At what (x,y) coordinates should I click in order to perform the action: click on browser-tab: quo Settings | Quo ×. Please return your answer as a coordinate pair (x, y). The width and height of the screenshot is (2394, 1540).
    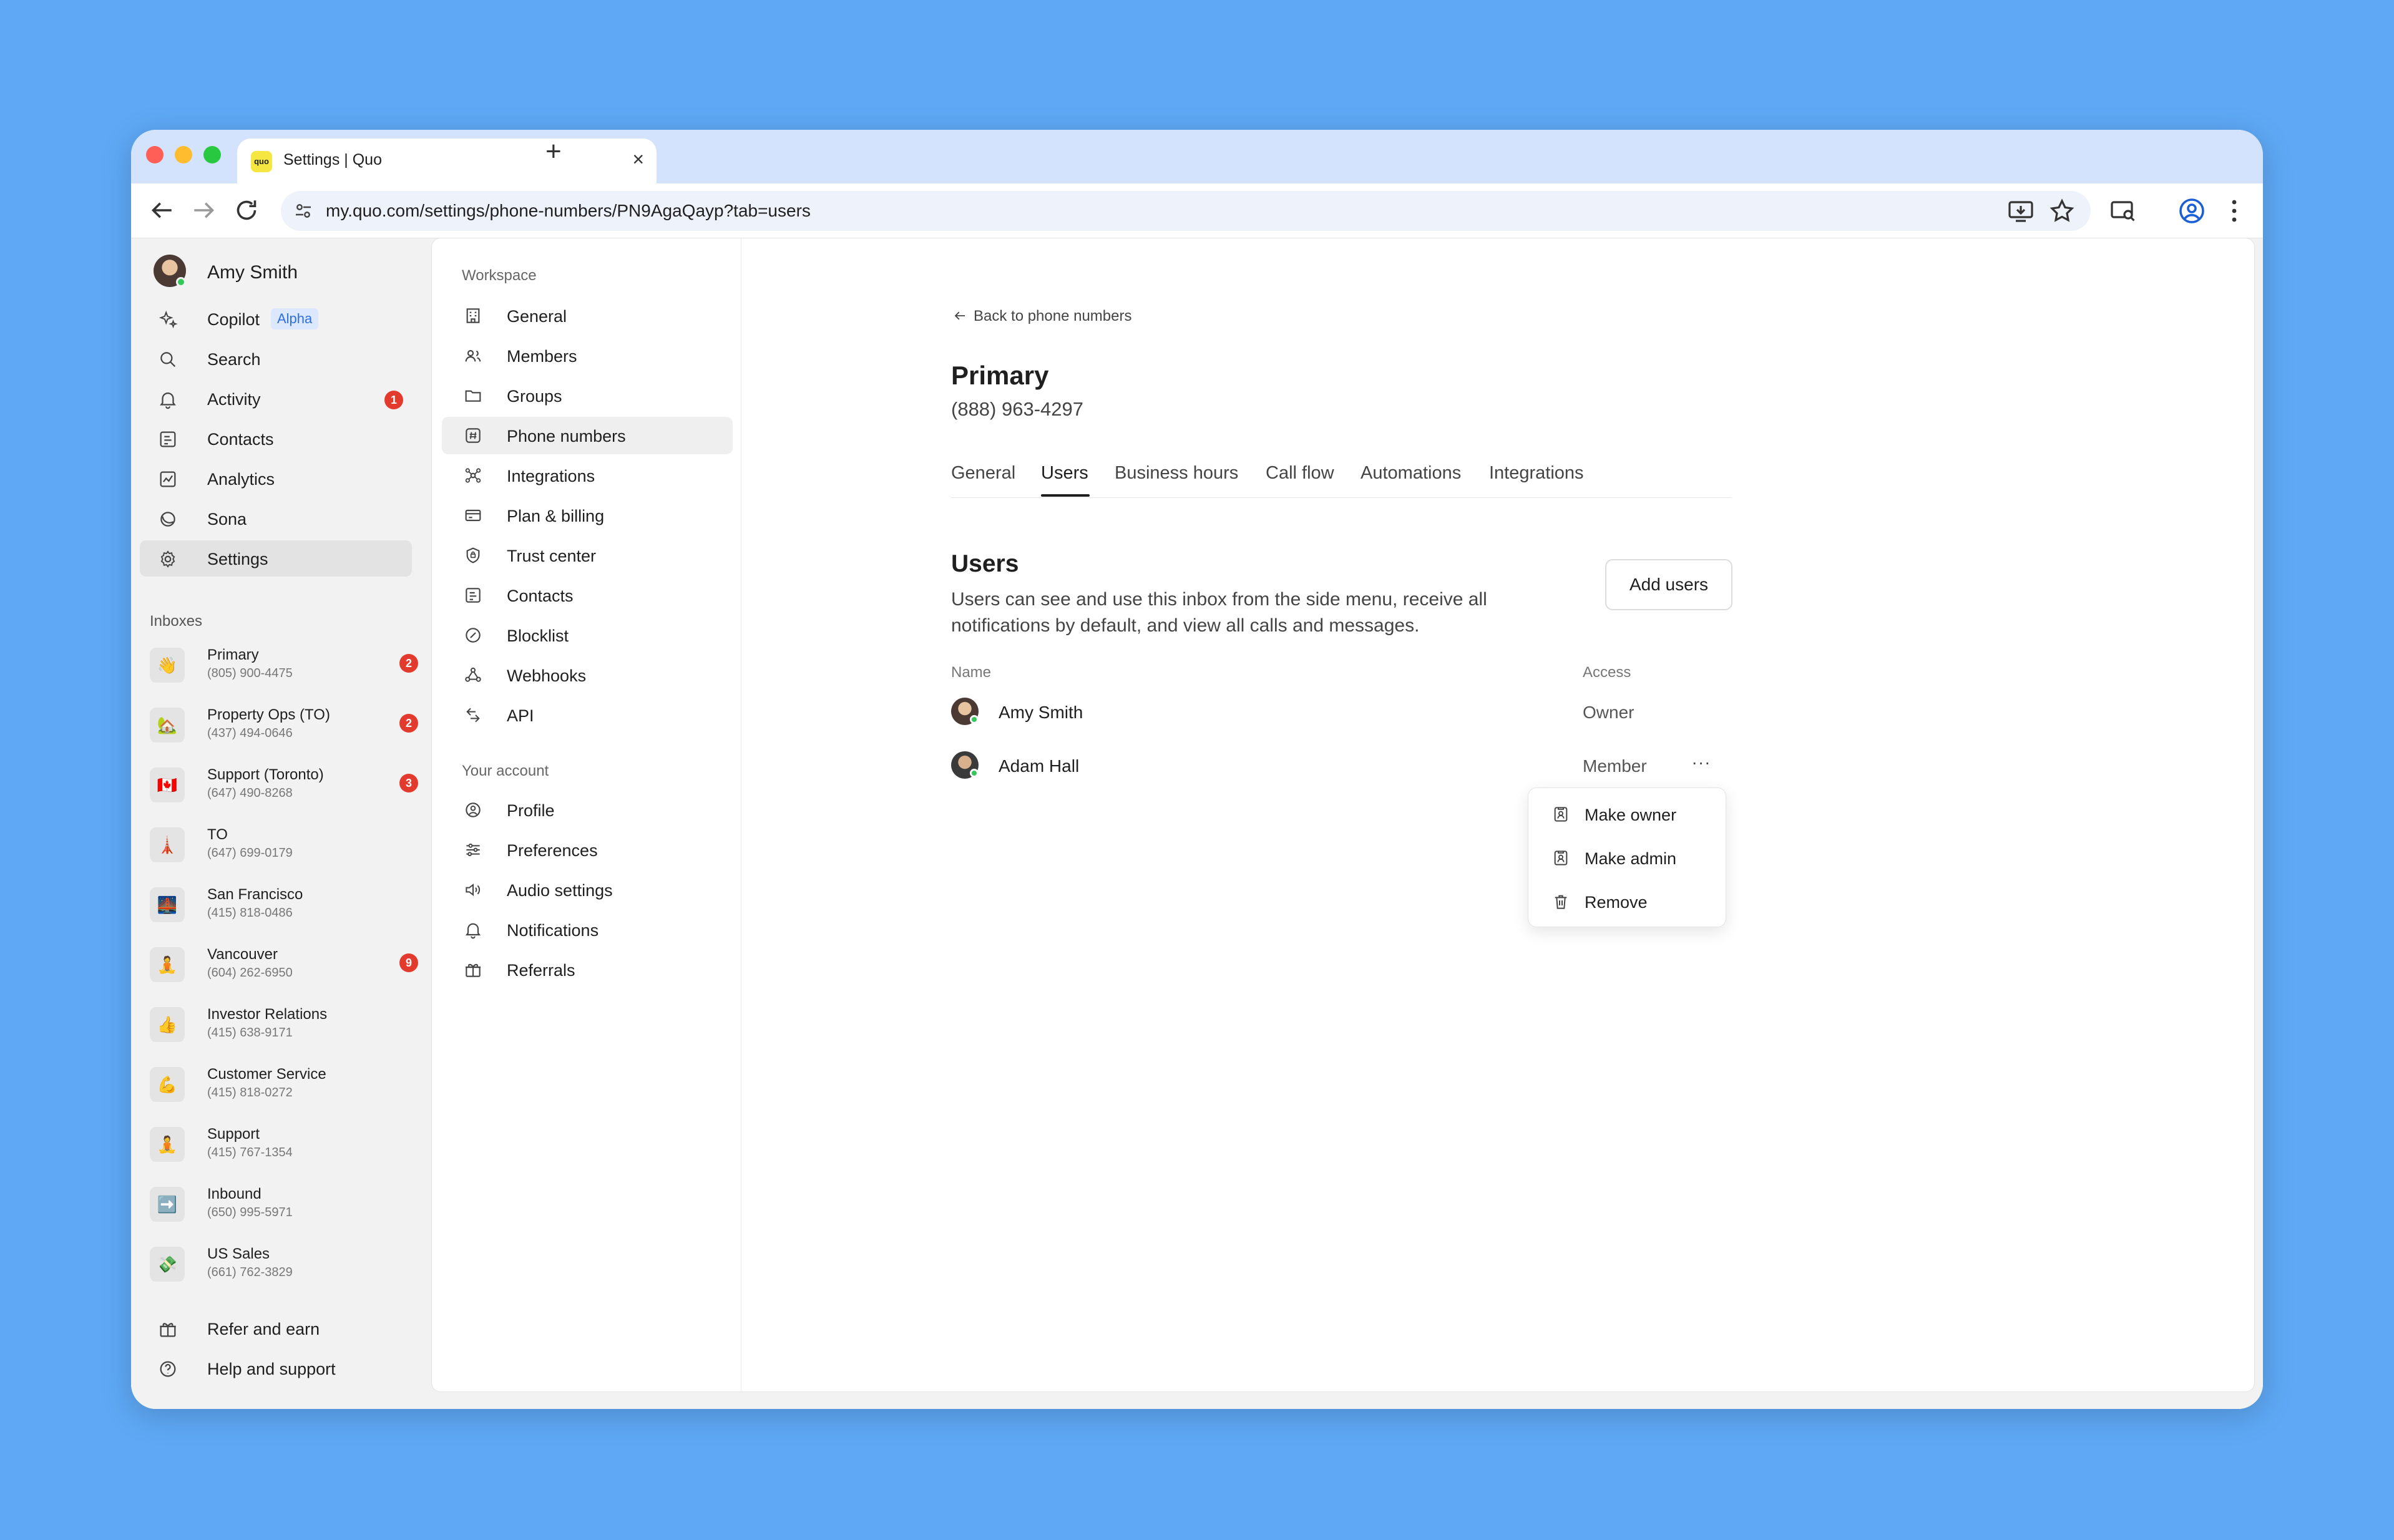
    Looking at the image, I should click on (447, 161).